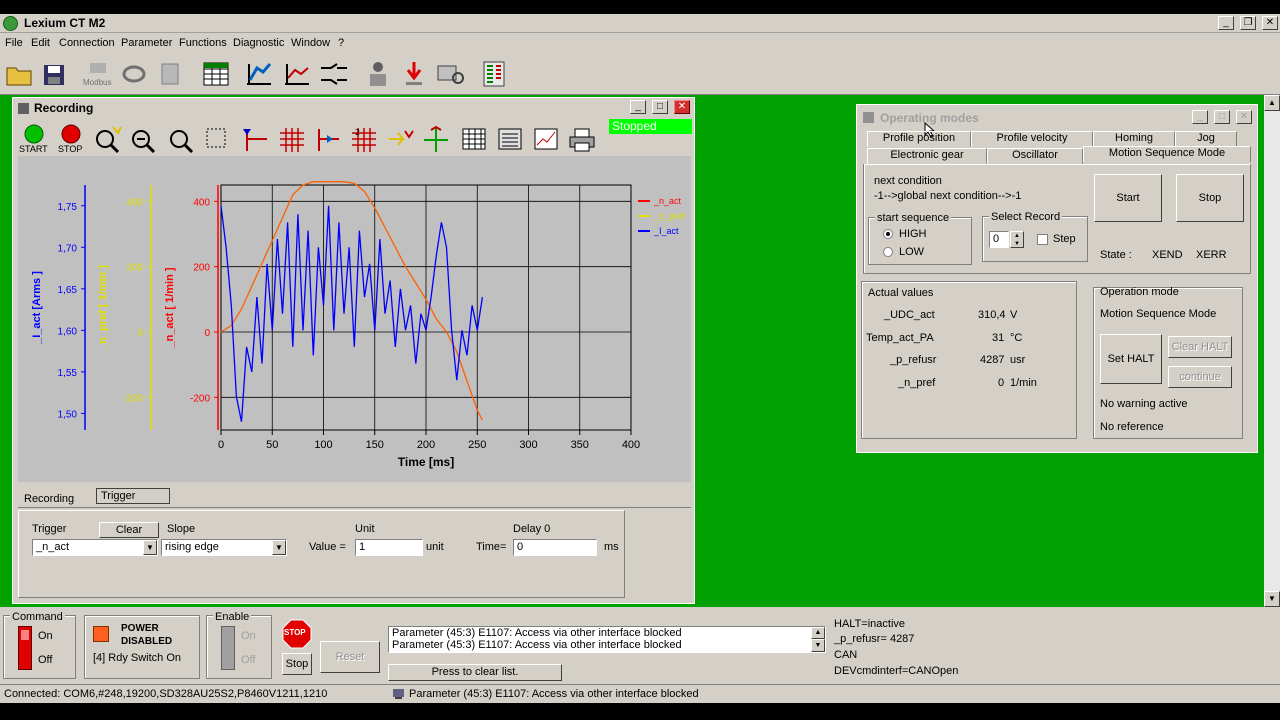 The height and width of the screenshot is (720, 1280). What do you see at coordinates (341, 43) in the screenshot?
I see `menu-help: ?` at bounding box center [341, 43].